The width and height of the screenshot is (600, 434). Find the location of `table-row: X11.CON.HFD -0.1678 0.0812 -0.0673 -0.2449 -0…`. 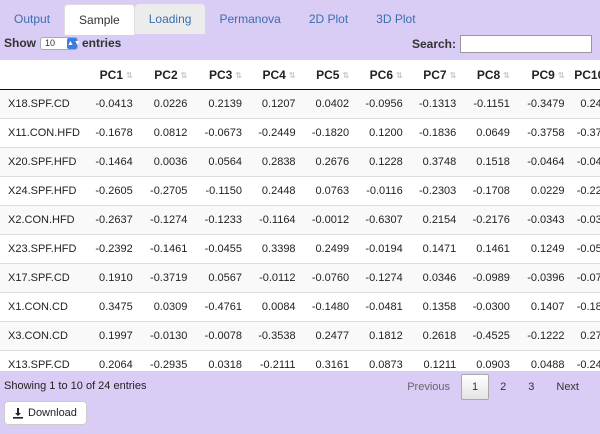

table-row: X11.CON.HFD -0.1678 0.0812 -0.0673 -0.2449 -0… is located at coordinates (300, 133).